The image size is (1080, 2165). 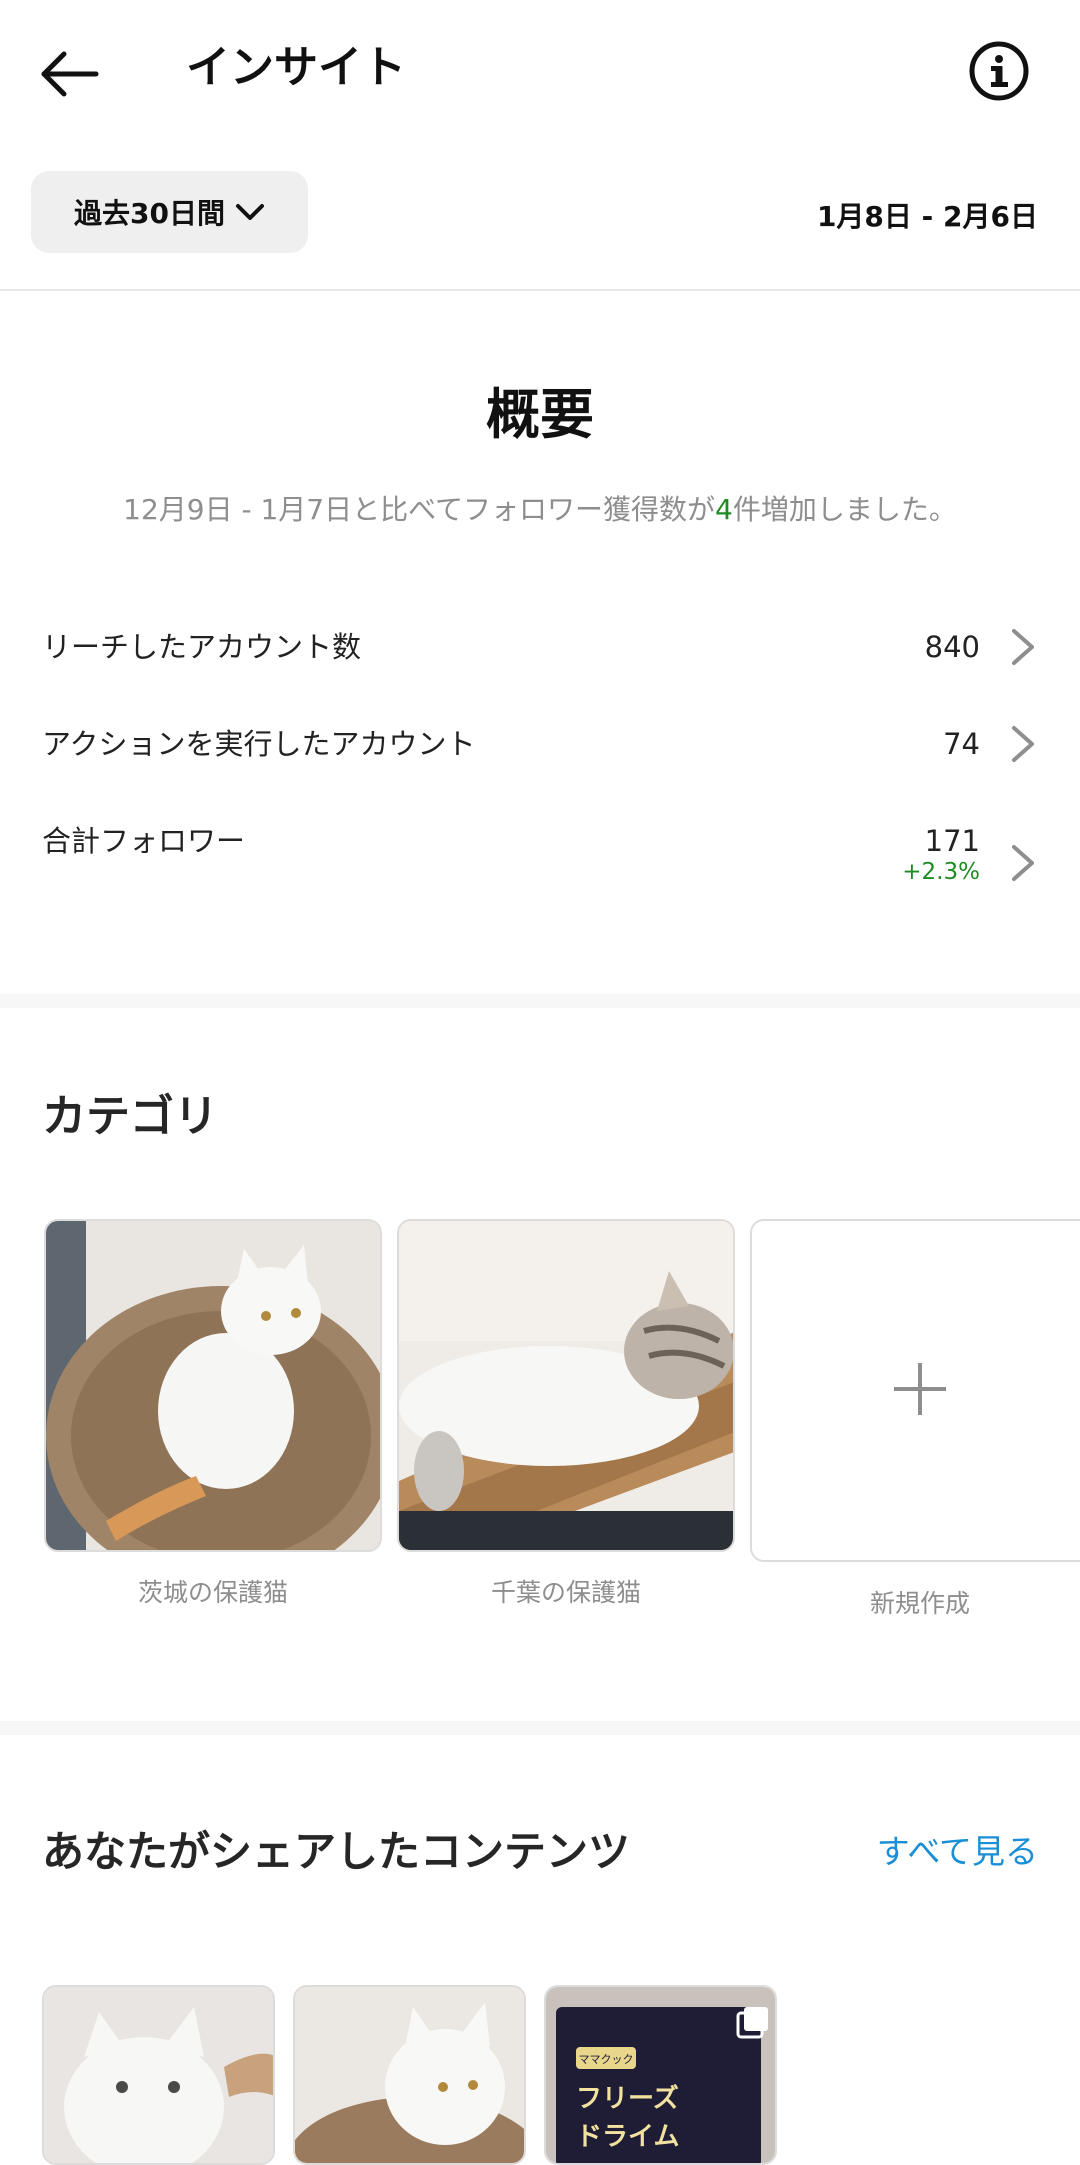 I want to click on date-range-dropdown-label: 過去30日間, so click(x=149, y=213).